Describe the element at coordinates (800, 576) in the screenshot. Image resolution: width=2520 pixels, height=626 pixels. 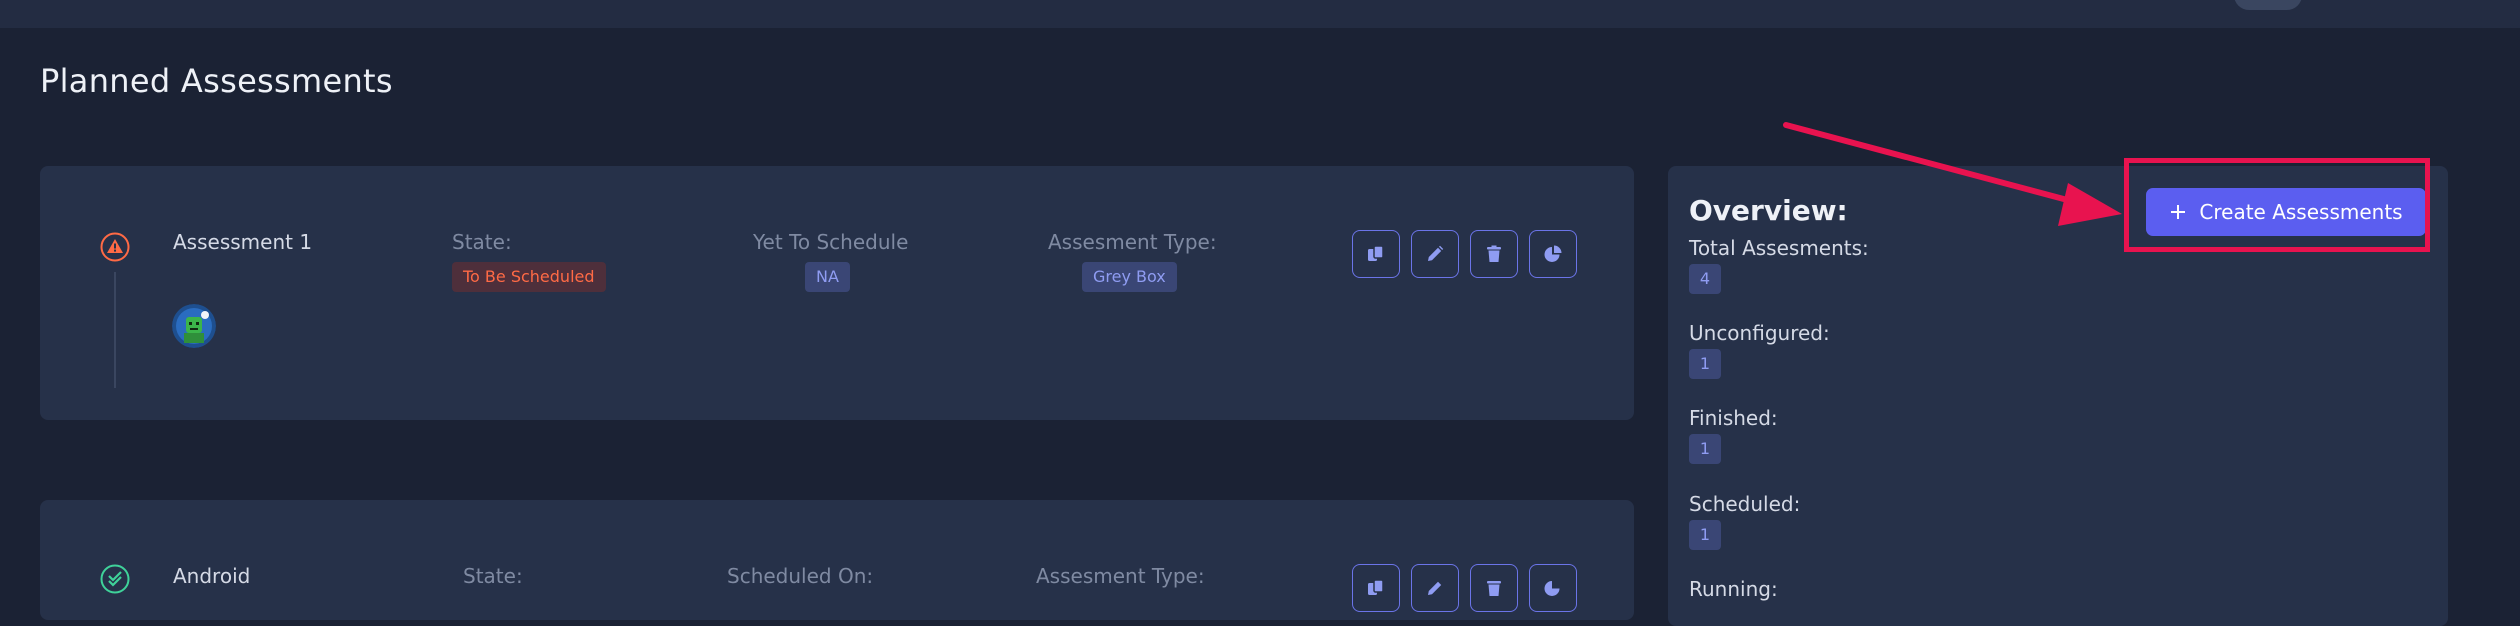
I see `schedule-label: Scheduled On:` at that location.